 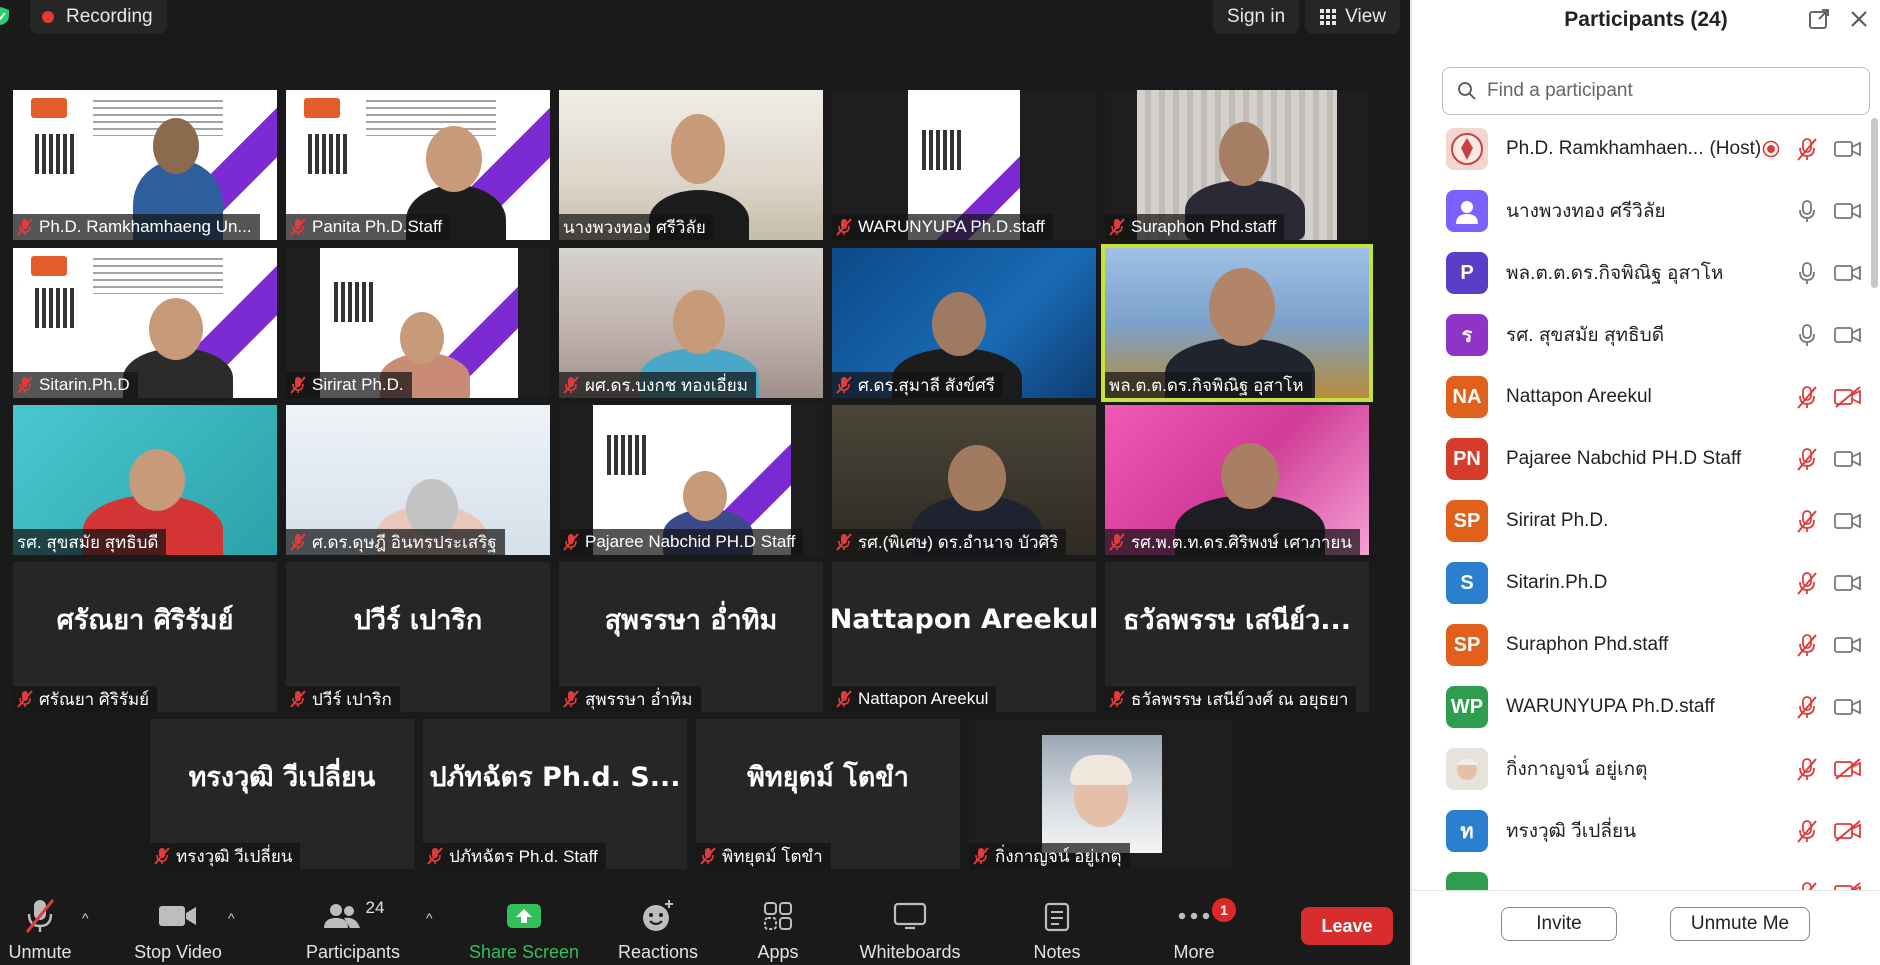 I want to click on view-button: View, so click(x=1352, y=17).